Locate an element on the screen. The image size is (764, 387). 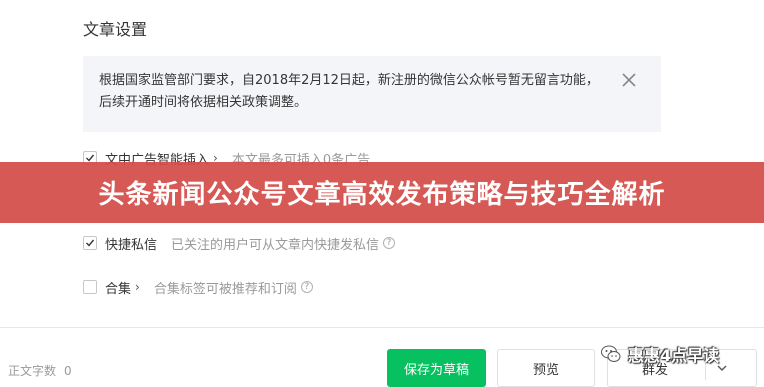
option-quick-message: 快捷私信 已关注的用户可从文章内快捷发私信 ? is located at coordinates (239, 243).